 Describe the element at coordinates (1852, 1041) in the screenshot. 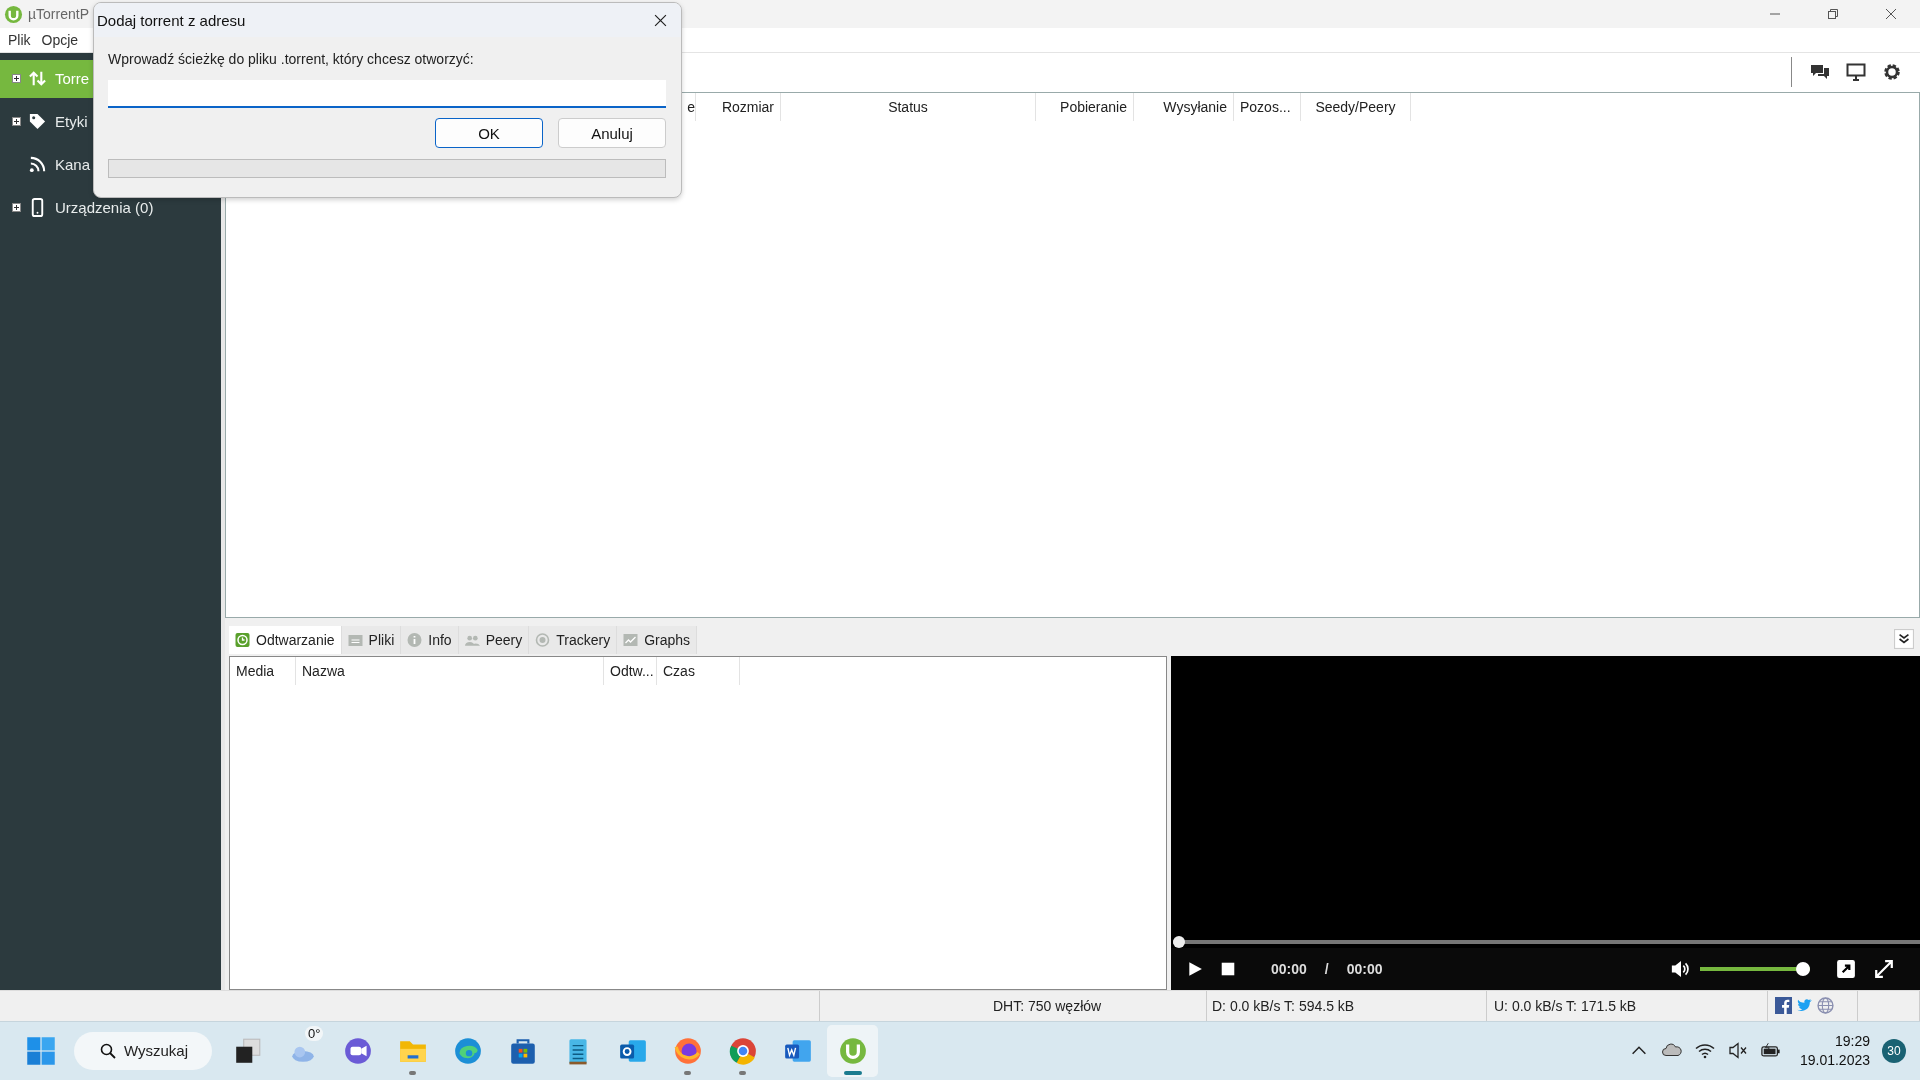

I see `clock-time: 19:29` at that location.